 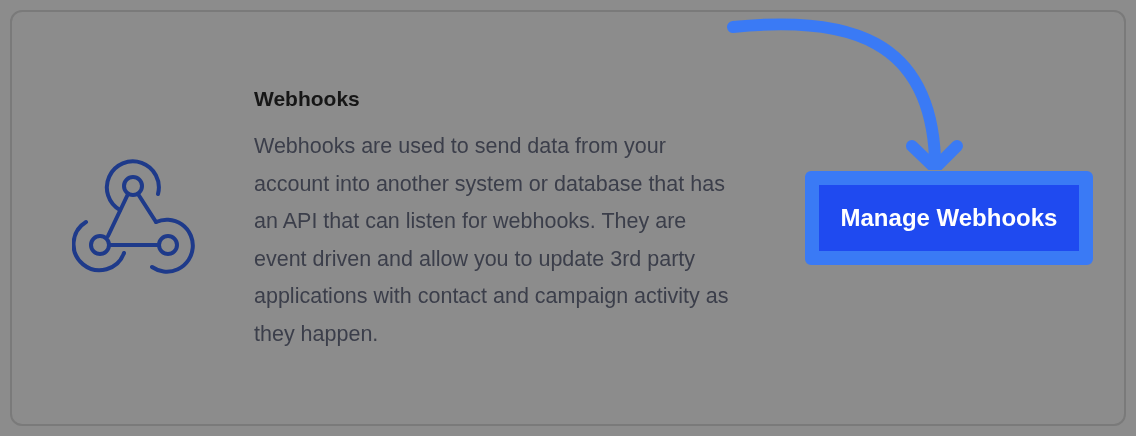 What do you see at coordinates (949, 218) in the screenshot?
I see `manage-webhooks-button: Manage Webhooks` at bounding box center [949, 218].